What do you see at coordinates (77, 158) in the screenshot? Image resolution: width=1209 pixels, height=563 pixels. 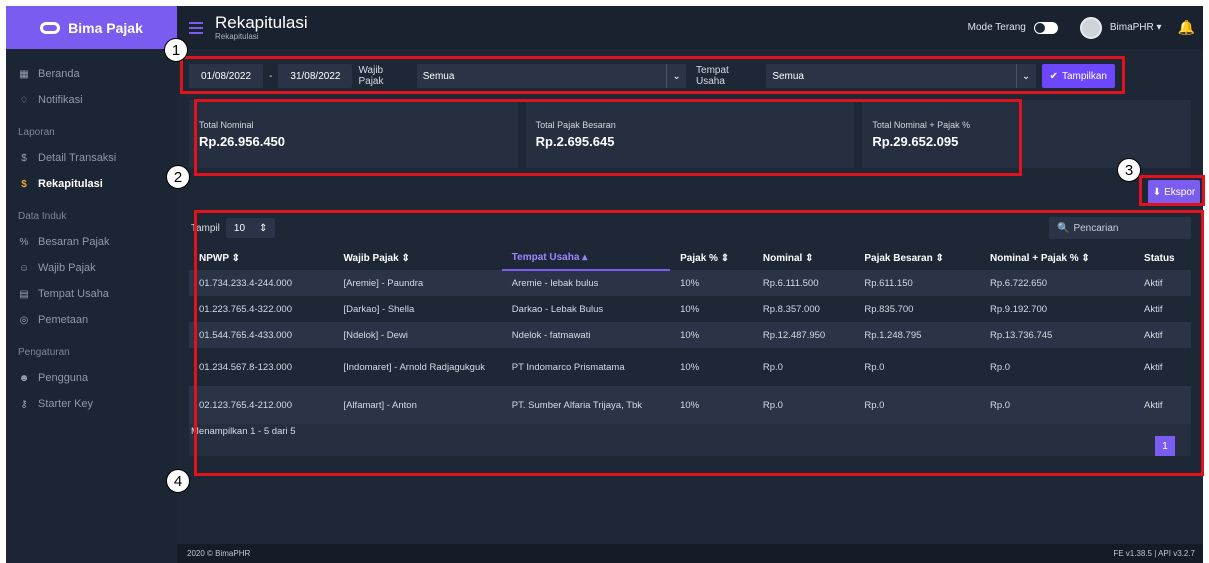 I see `sidebar-item-label: Detail Transaksi` at bounding box center [77, 158].